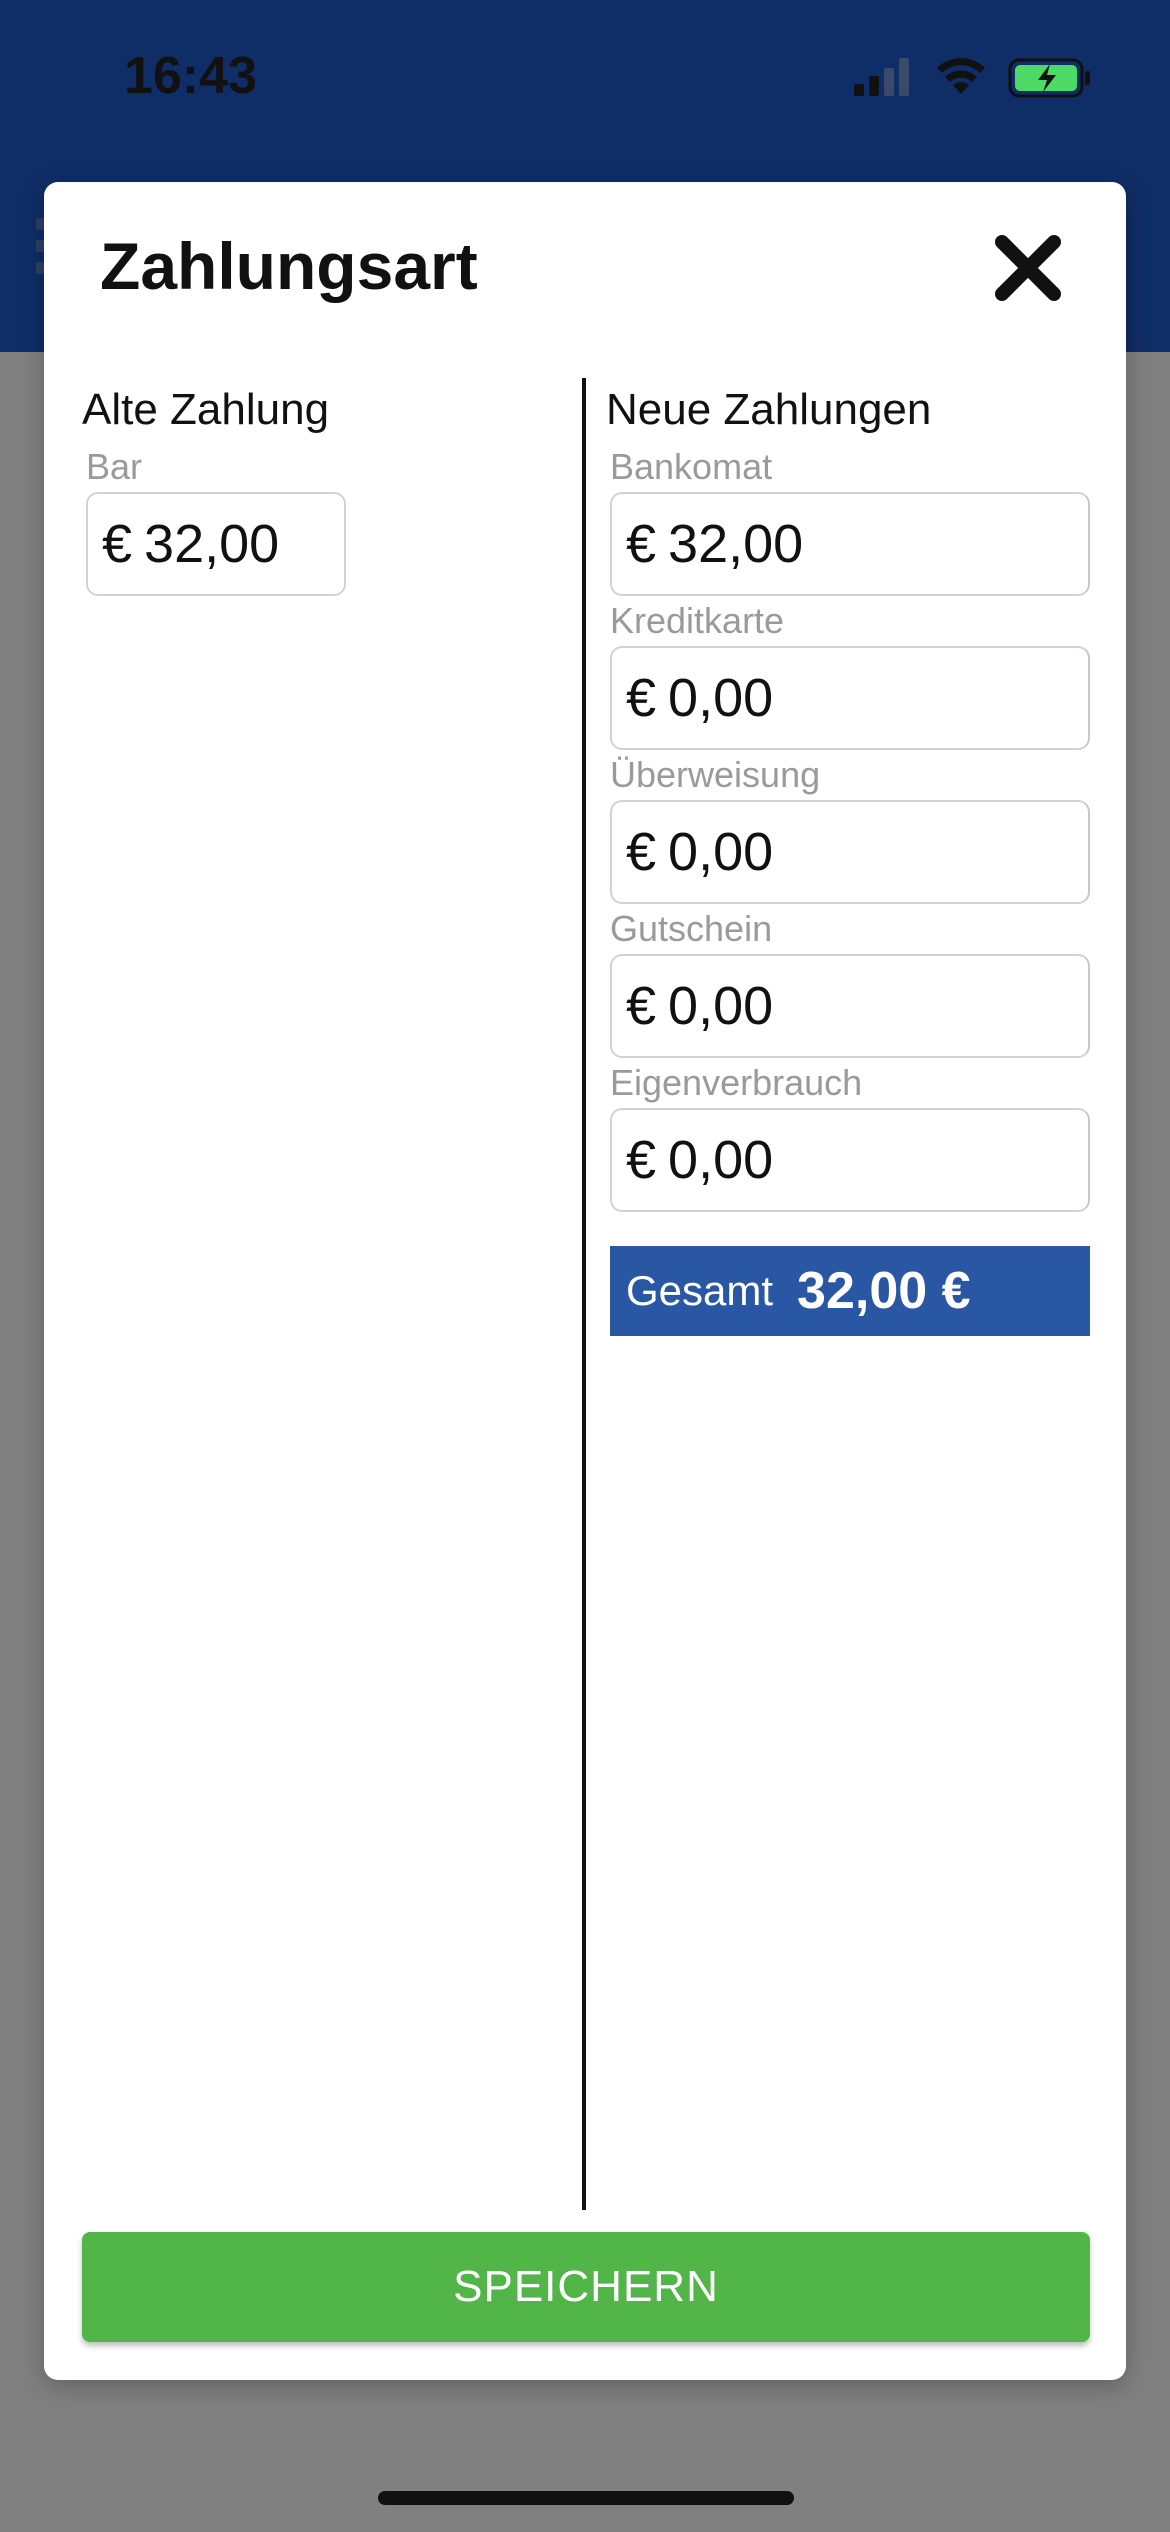 The width and height of the screenshot is (1170, 2532). I want to click on cellular-signal-icon, so click(884, 77).